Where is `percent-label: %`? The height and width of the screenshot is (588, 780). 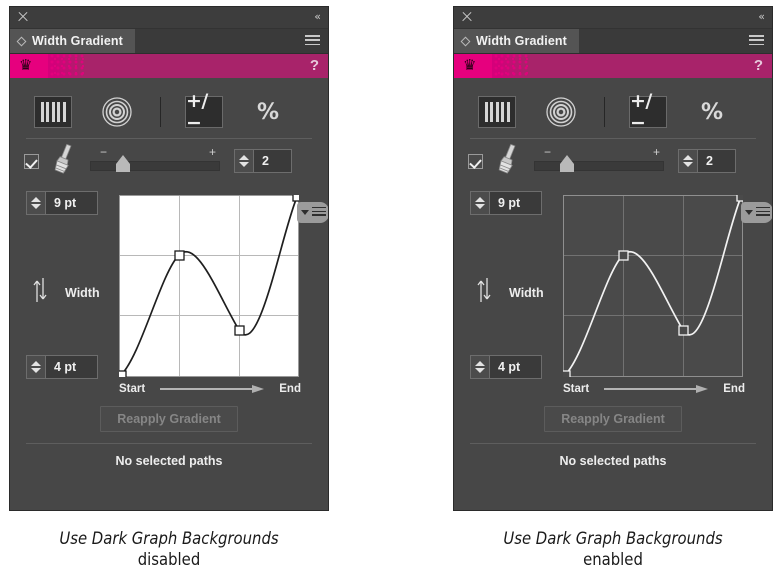
percent-label: % is located at coordinates (712, 112).